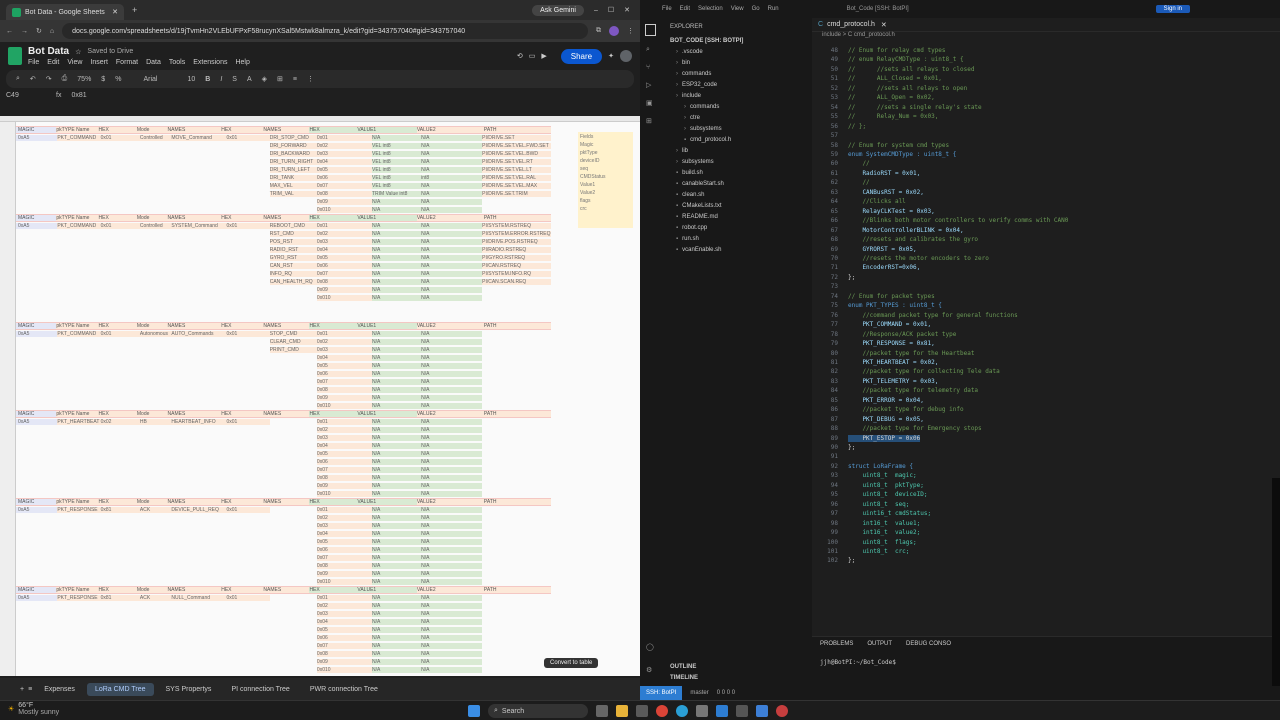 The image size is (1280, 720). Describe the element at coordinates (396, 154) in the screenshot. I see `table-cell: VEL int8` at that location.